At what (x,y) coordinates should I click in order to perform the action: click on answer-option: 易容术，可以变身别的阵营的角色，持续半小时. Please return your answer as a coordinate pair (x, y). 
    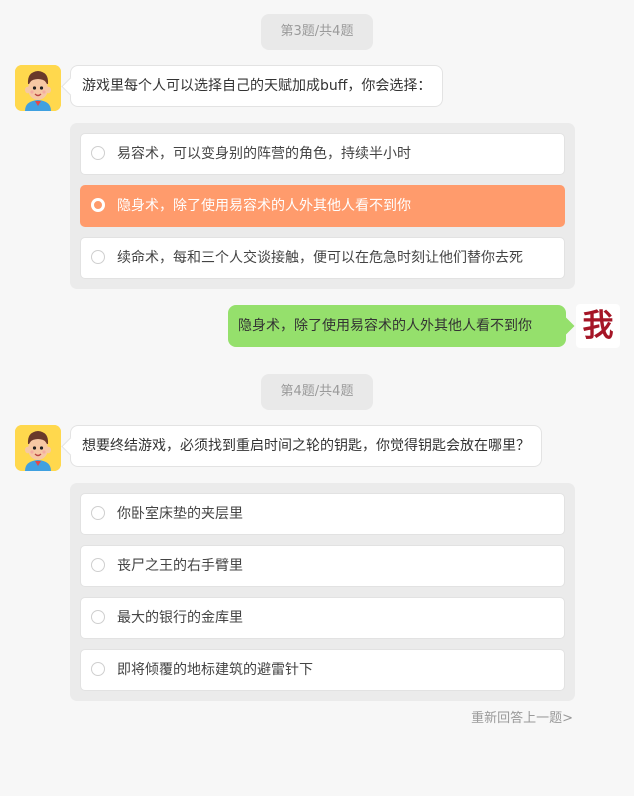
    Looking at the image, I should click on (322, 154).